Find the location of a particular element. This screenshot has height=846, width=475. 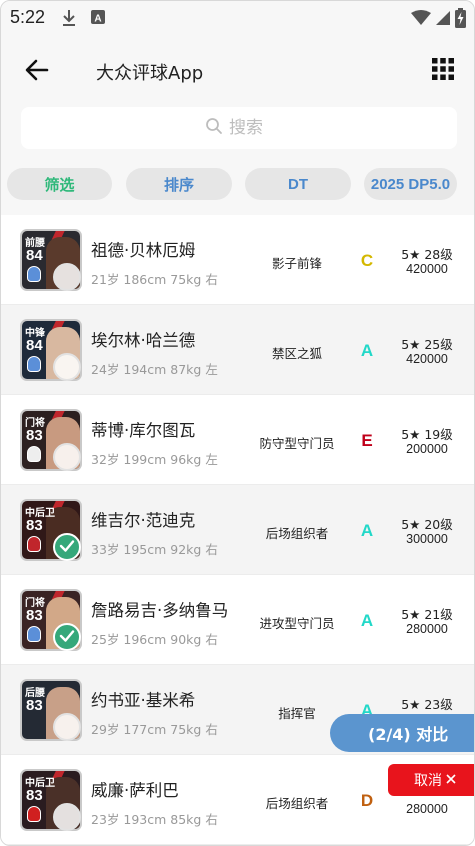

player-meta: 25岁 196cm 90kg 右 is located at coordinates (154, 639).